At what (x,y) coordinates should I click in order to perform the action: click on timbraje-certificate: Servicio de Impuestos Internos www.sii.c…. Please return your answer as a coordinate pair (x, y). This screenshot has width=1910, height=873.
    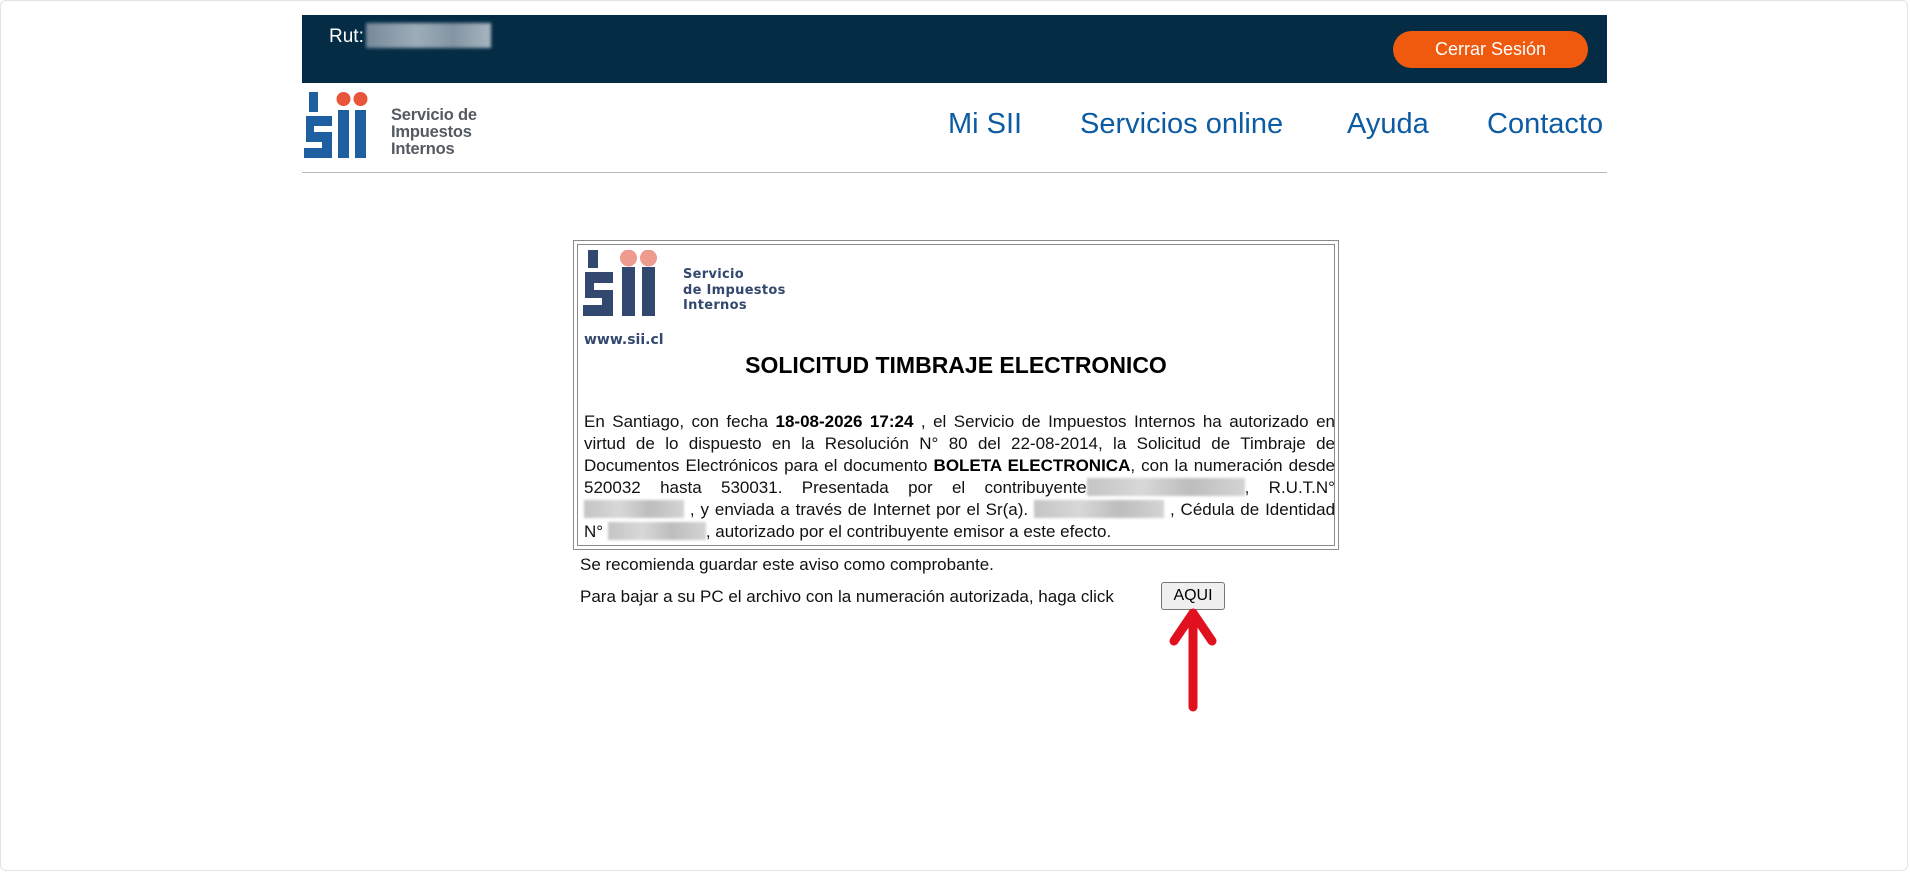
    Looking at the image, I should click on (956, 395).